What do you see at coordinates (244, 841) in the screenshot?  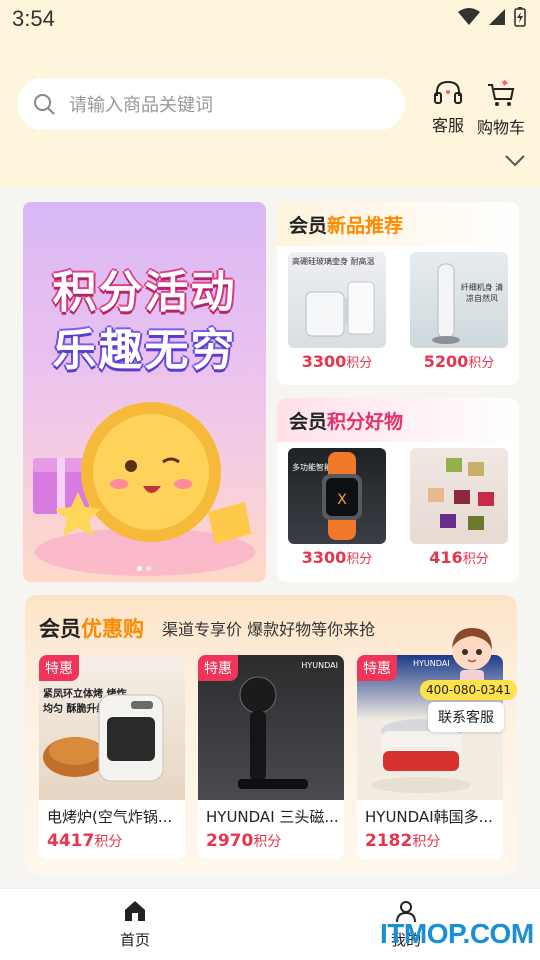 I see `deal-item-price: 2970积分` at bounding box center [244, 841].